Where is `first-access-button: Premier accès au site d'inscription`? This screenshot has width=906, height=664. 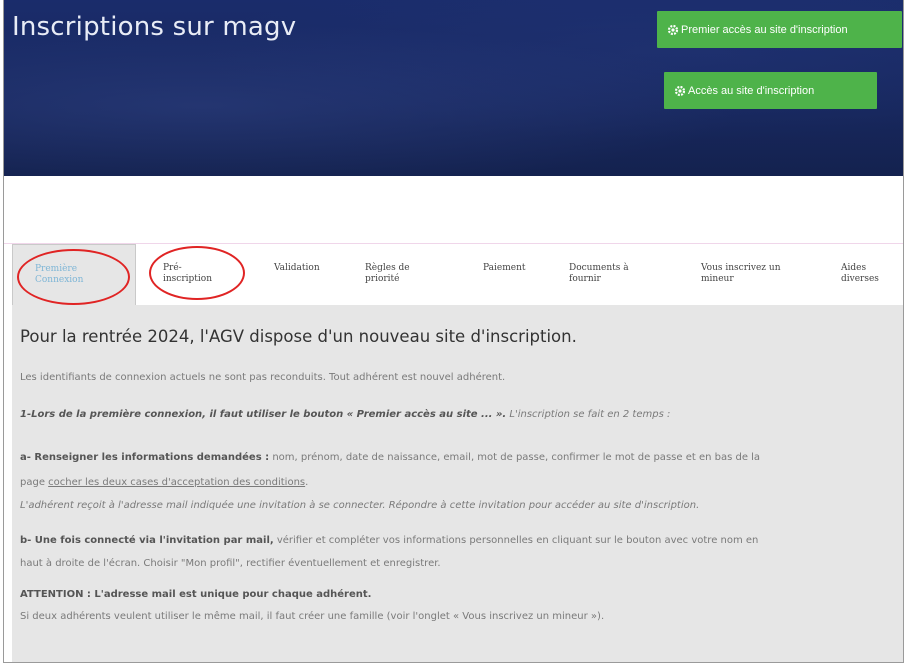 first-access-button: Premier accès au site d'inscription is located at coordinates (779, 29).